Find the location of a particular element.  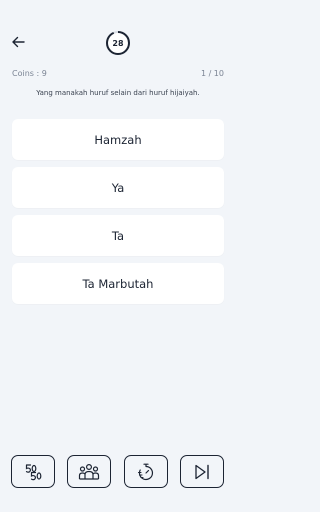

skip-next-icon is located at coordinates (202, 472).